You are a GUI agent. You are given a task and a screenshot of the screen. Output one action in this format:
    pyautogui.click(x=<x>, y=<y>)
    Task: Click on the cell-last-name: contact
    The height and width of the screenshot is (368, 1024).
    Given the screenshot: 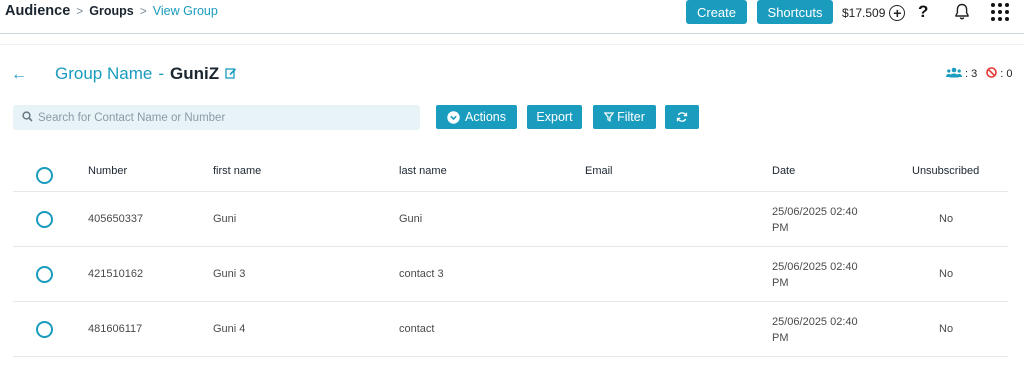 What is the action you would take?
    pyautogui.click(x=417, y=329)
    